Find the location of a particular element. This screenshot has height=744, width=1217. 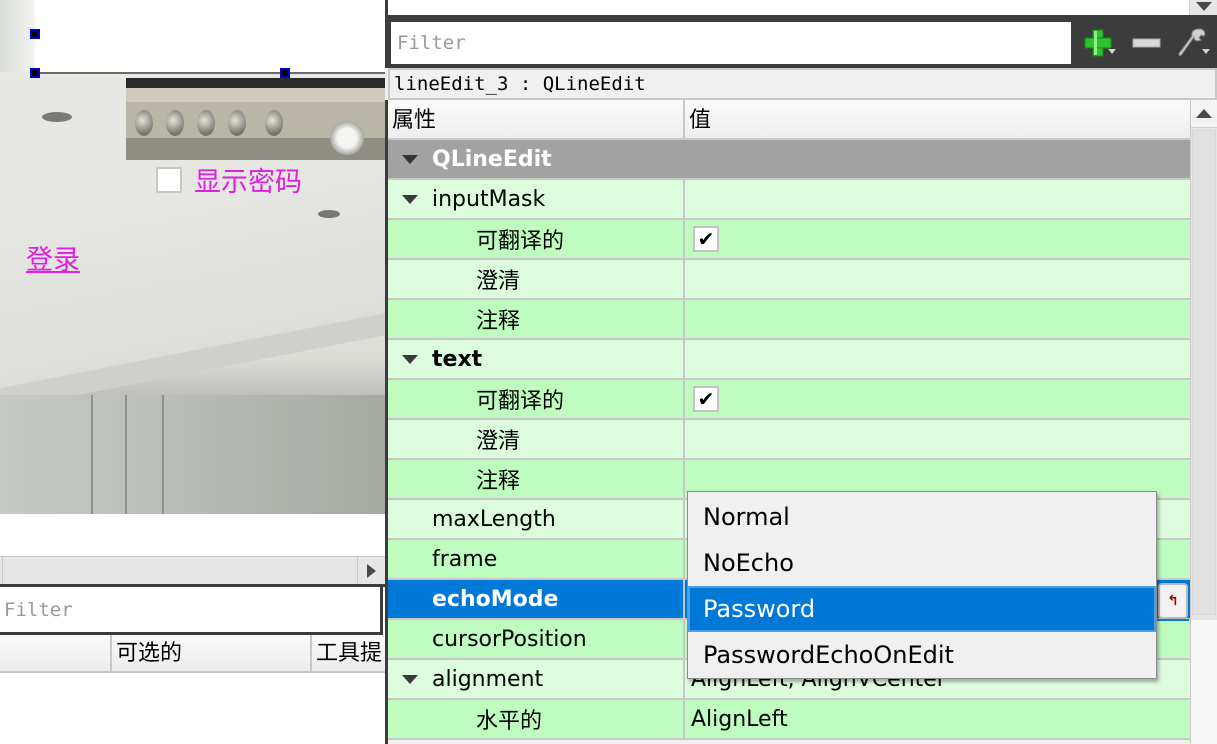

login-link: 登录 is located at coordinates (53, 257).